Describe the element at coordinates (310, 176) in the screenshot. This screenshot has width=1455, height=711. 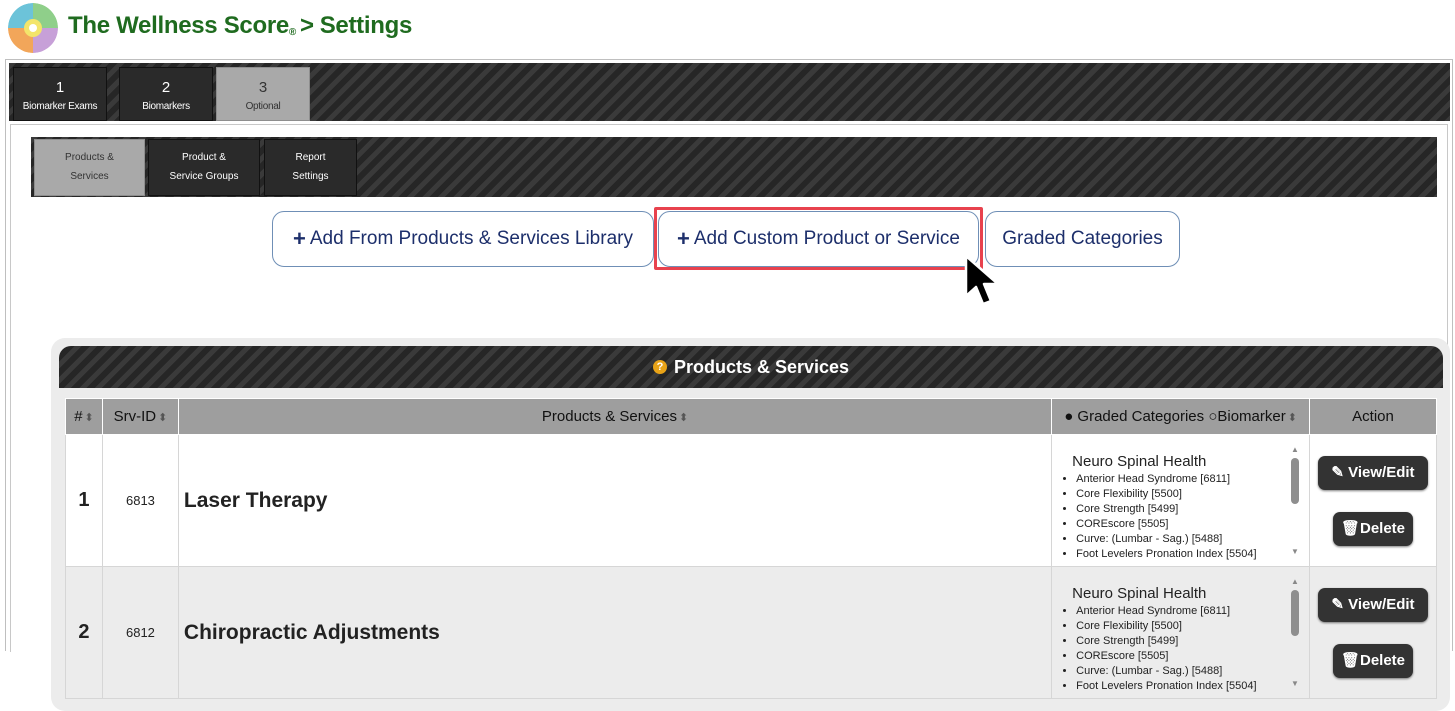
I see `tab-label-line2: Settings` at that location.